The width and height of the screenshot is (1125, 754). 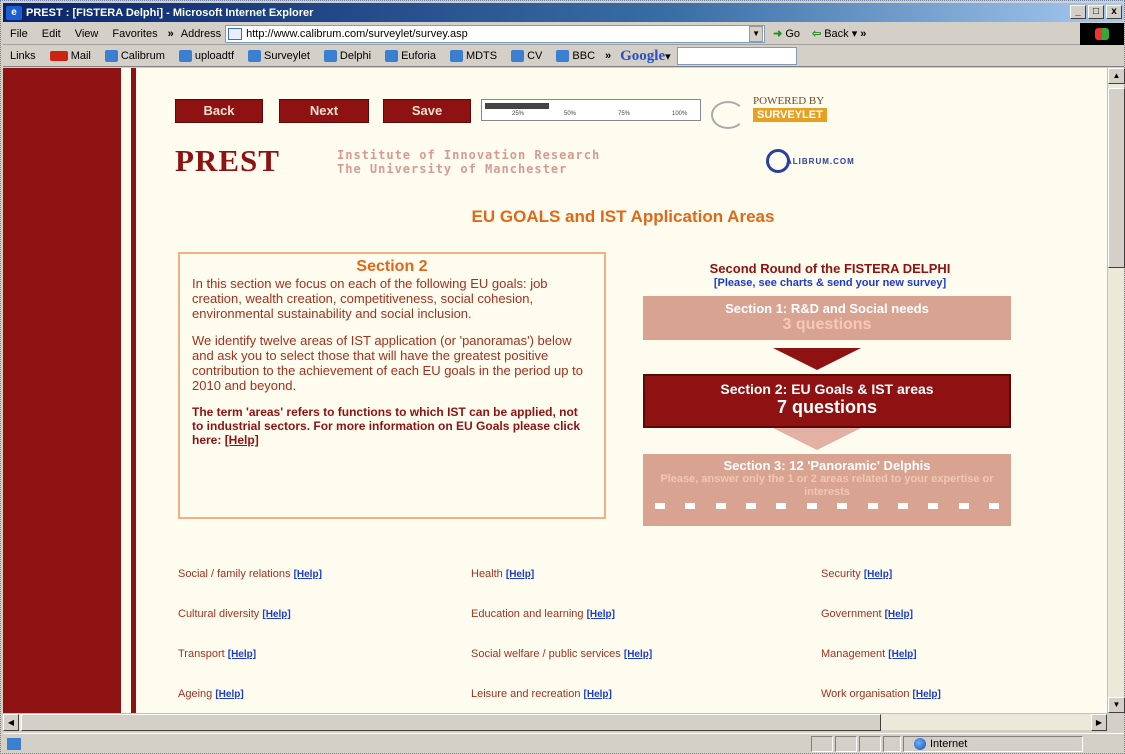 What do you see at coordinates (1116, 705) in the screenshot?
I see `scroll-down-icon: ▼` at bounding box center [1116, 705].